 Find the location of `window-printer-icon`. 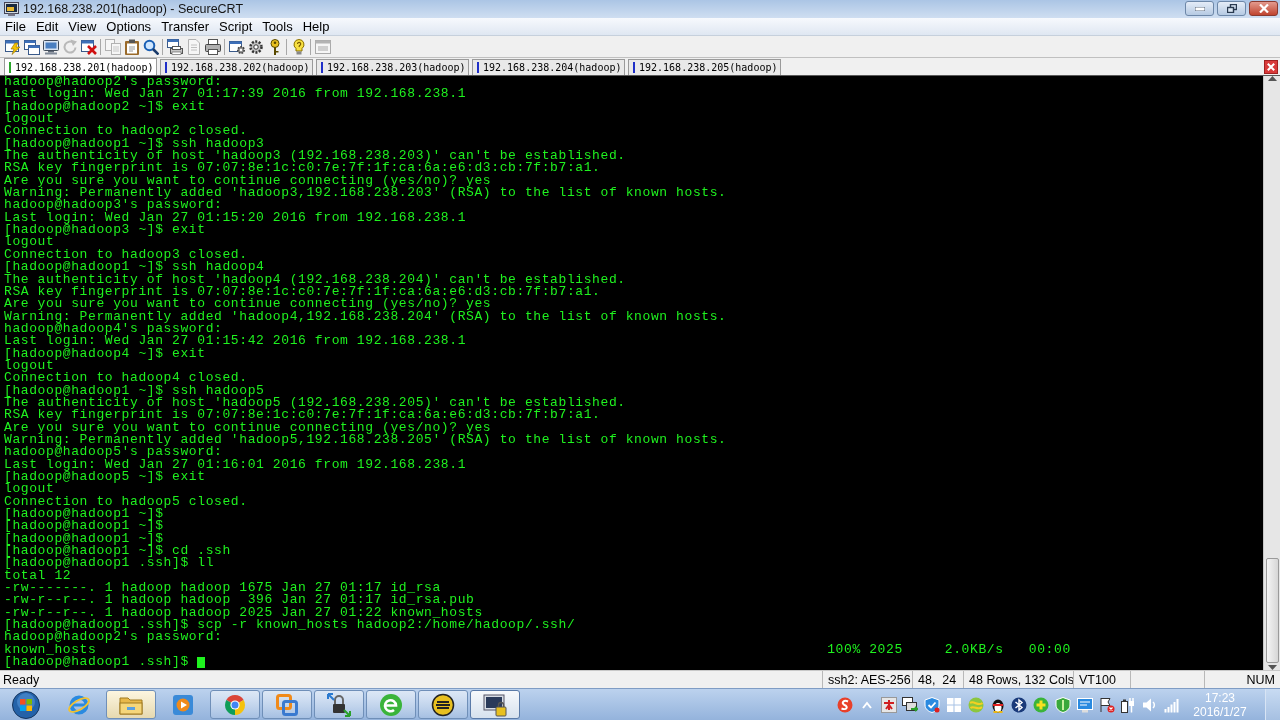

window-printer-icon is located at coordinates (174, 46).